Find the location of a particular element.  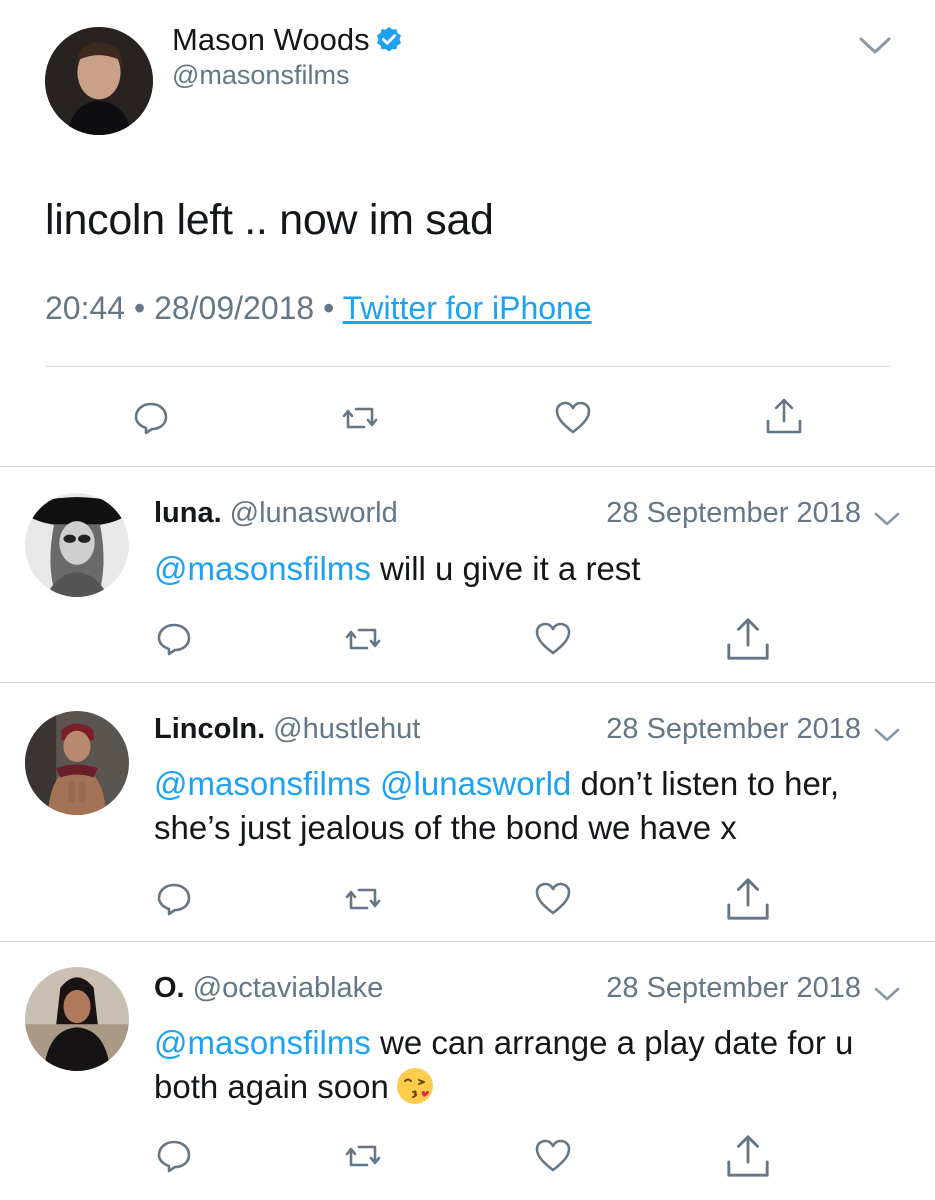

kissing-face-emoji-icon is located at coordinates (415, 1086).